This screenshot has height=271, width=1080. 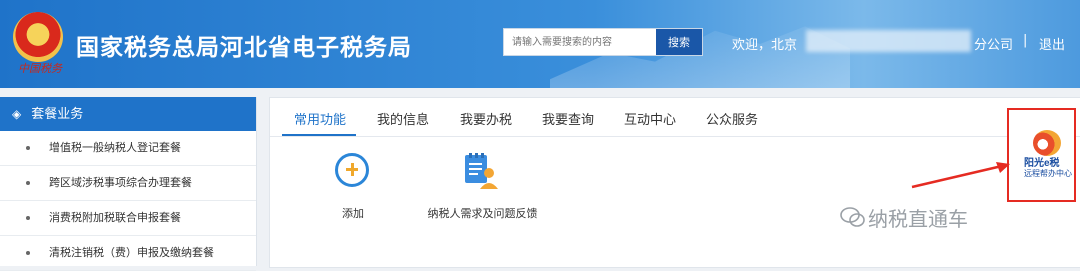 What do you see at coordinates (319, 135) in the screenshot?
I see `active-tab-indicator` at bounding box center [319, 135].